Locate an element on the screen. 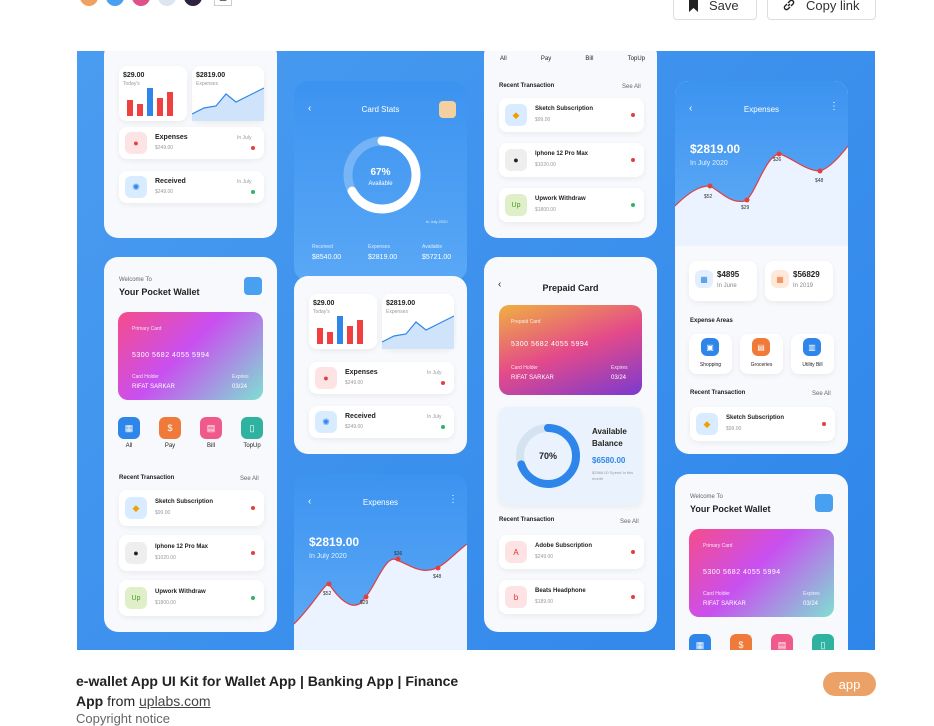 This screenshot has width=934, height=726. bookmark-icon is located at coordinates (693, 6).